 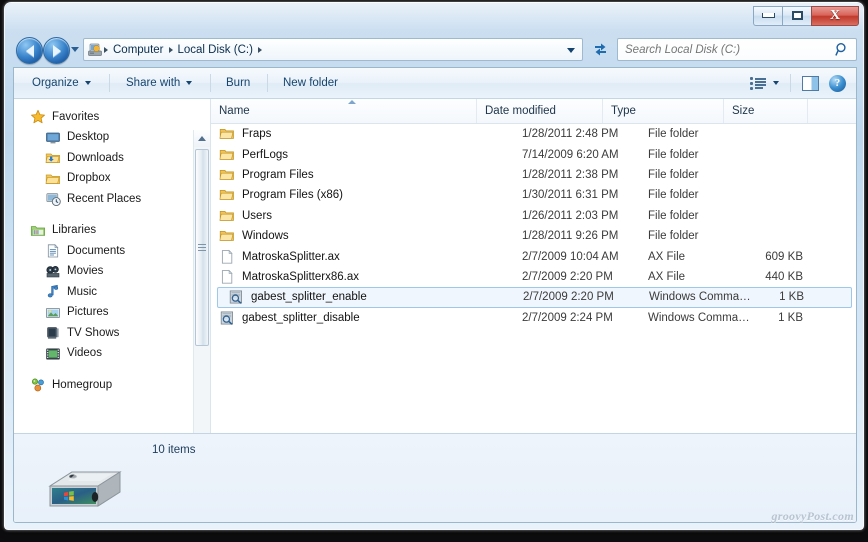 I want to click on refresh-button, so click(x=600, y=49).